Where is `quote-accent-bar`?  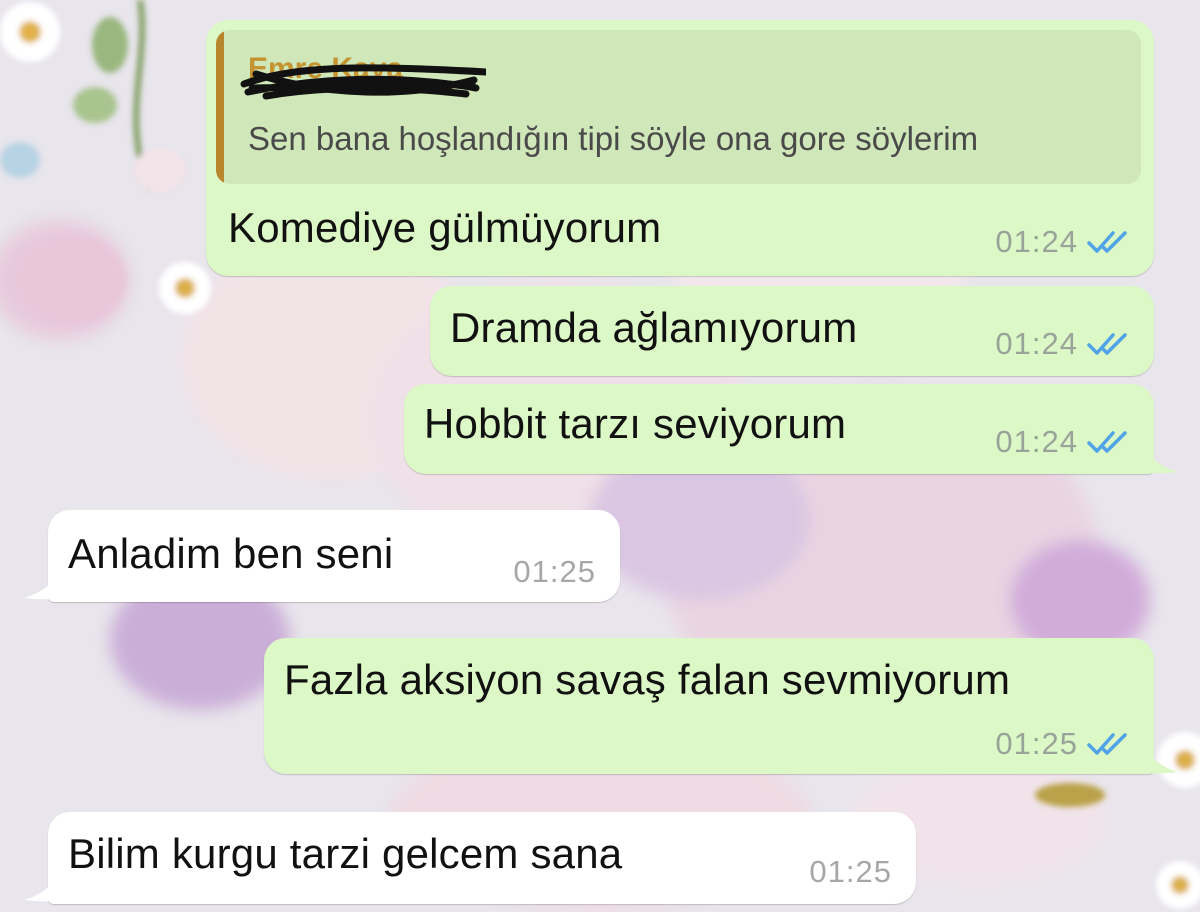
quote-accent-bar is located at coordinates (220, 107).